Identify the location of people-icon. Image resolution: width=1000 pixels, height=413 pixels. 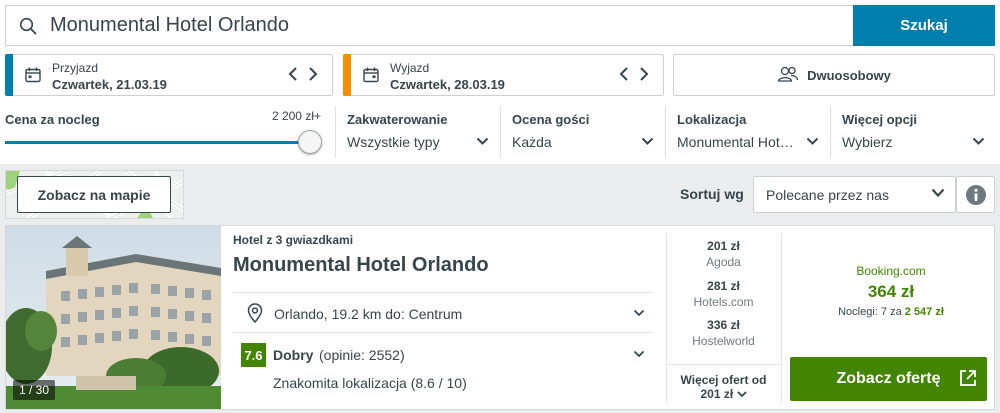
(788, 75).